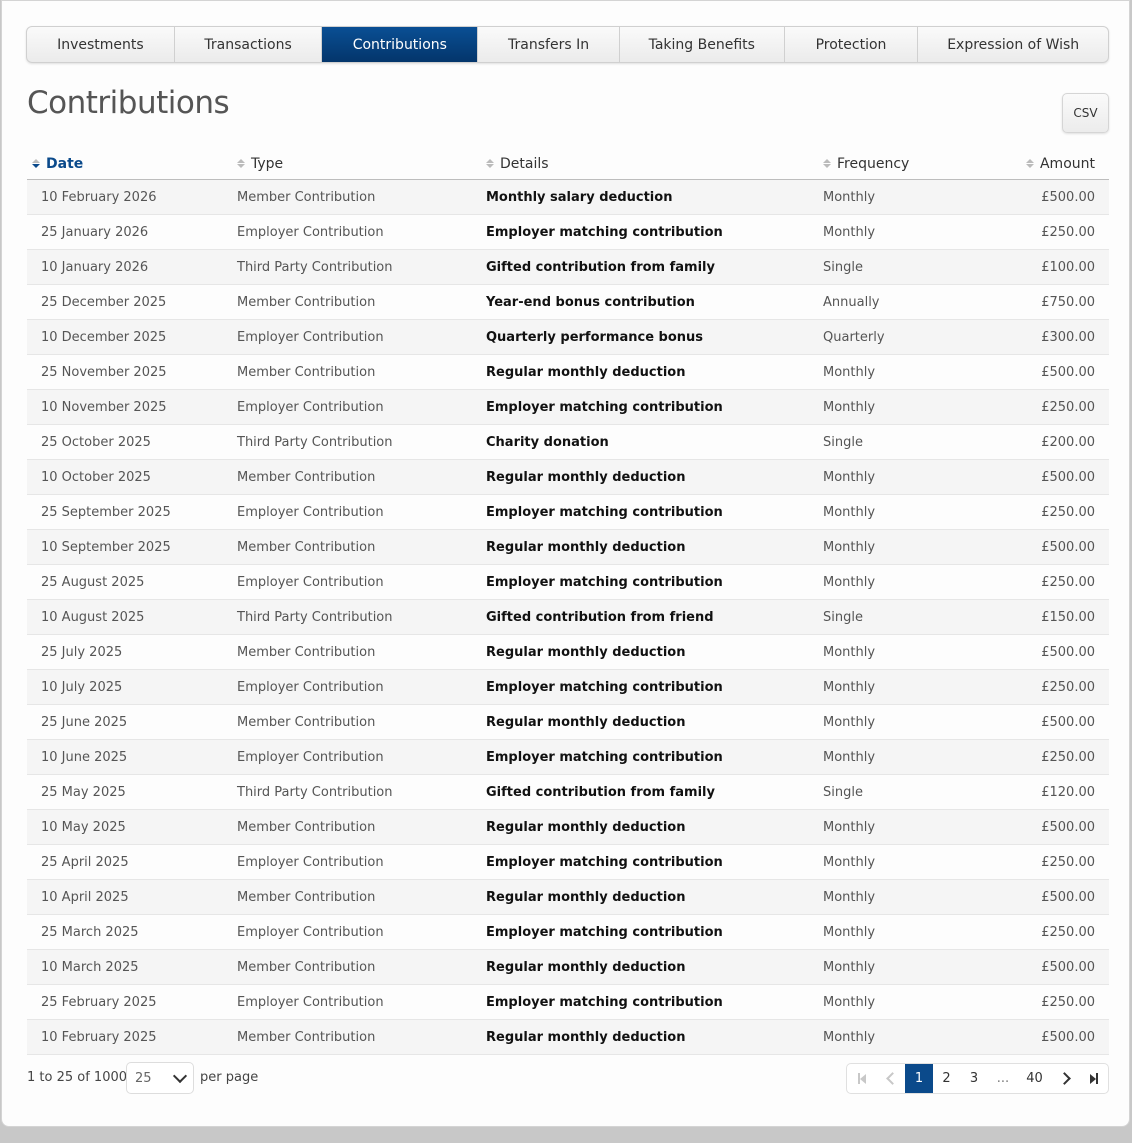 The width and height of the screenshot is (1132, 1143). I want to click on tab-expression-of-wish: Expression of Wish, so click(1013, 44).